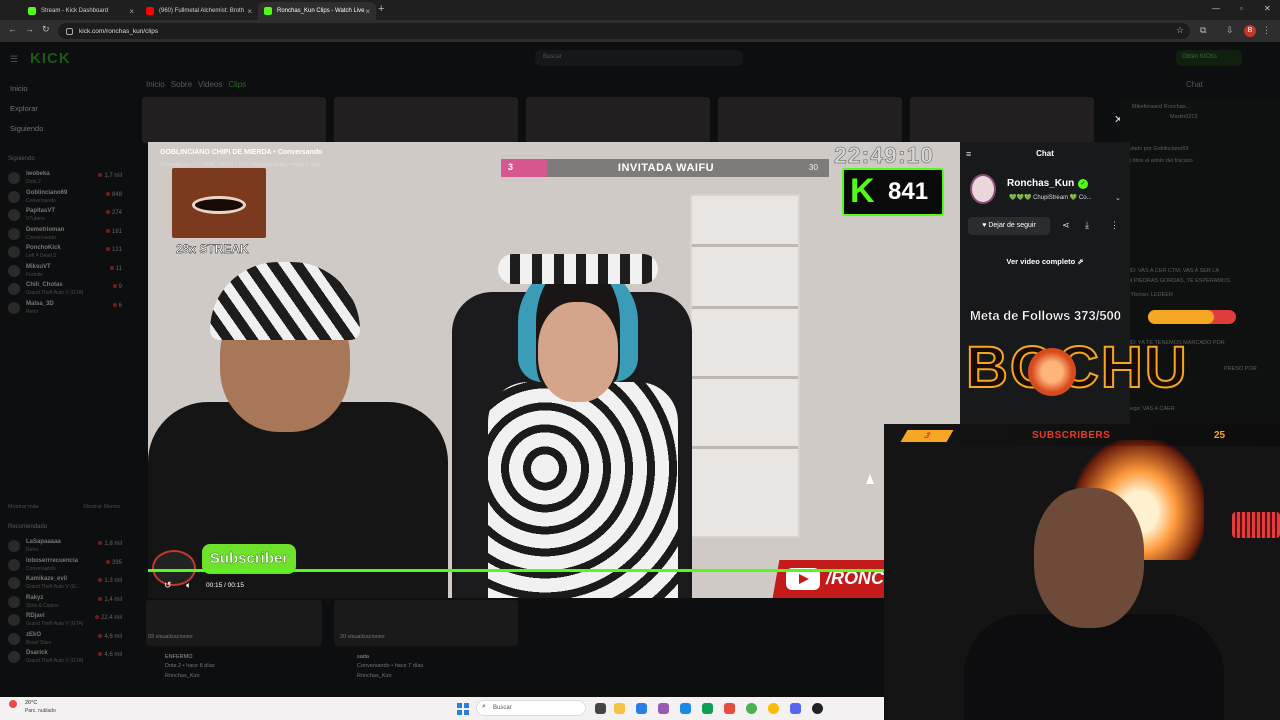 The height and width of the screenshot is (720, 1280). Describe the element at coordinates (65, 198) in the screenshot. I see `sidebar-channel-following: Goblinciano69 Conversando 848` at that location.